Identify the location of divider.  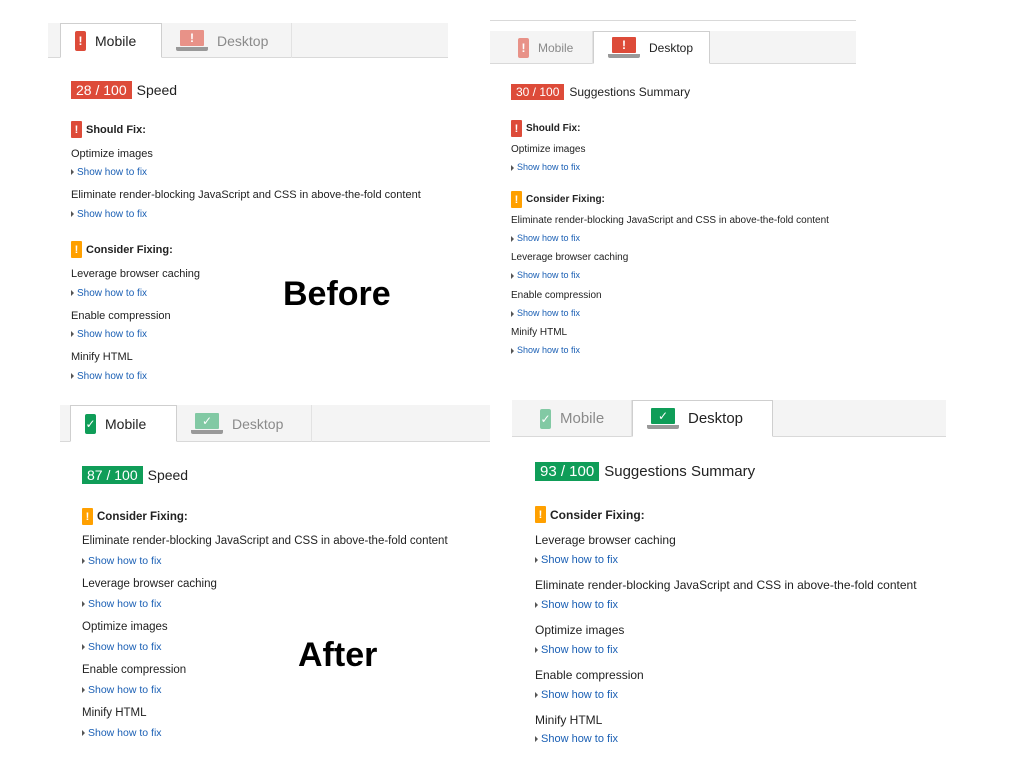
(673, 20).